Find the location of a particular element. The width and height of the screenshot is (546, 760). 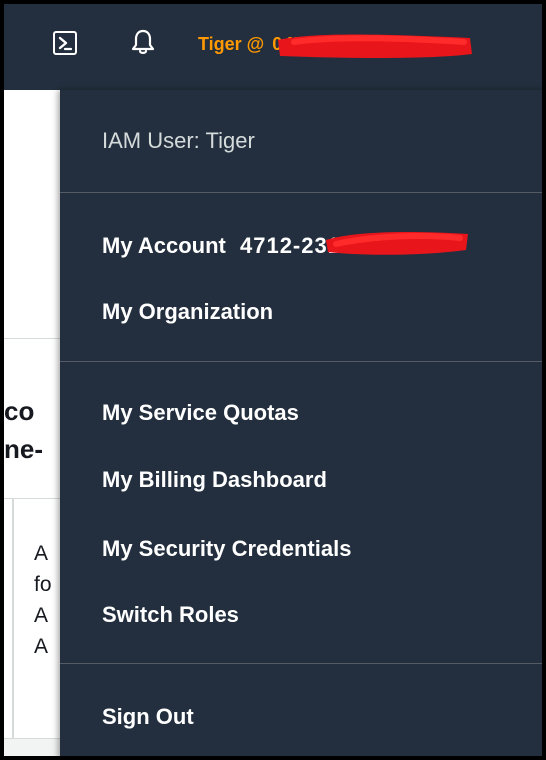

sign-out-link: Sign Out is located at coordinates (148, 717).